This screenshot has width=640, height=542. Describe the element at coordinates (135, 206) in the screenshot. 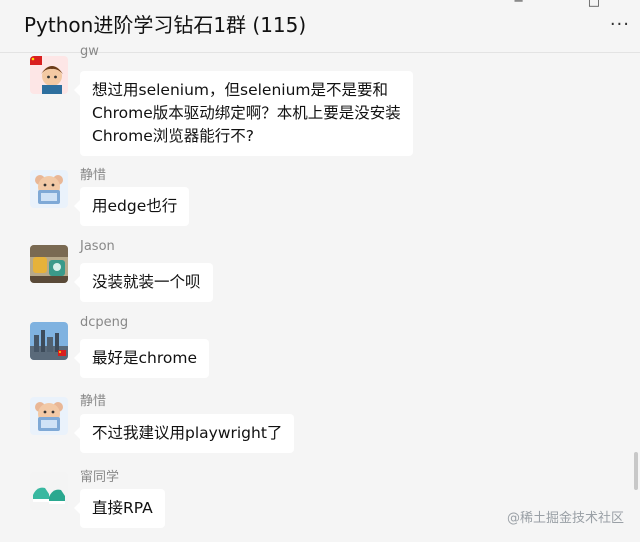

I see `message-text: 用edge也行` at that location.